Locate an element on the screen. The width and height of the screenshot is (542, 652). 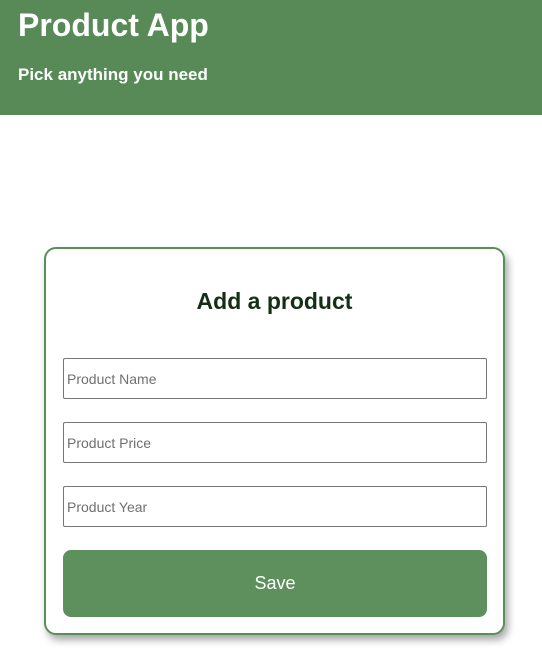
product-year-input is located at coordinates (275, 506).